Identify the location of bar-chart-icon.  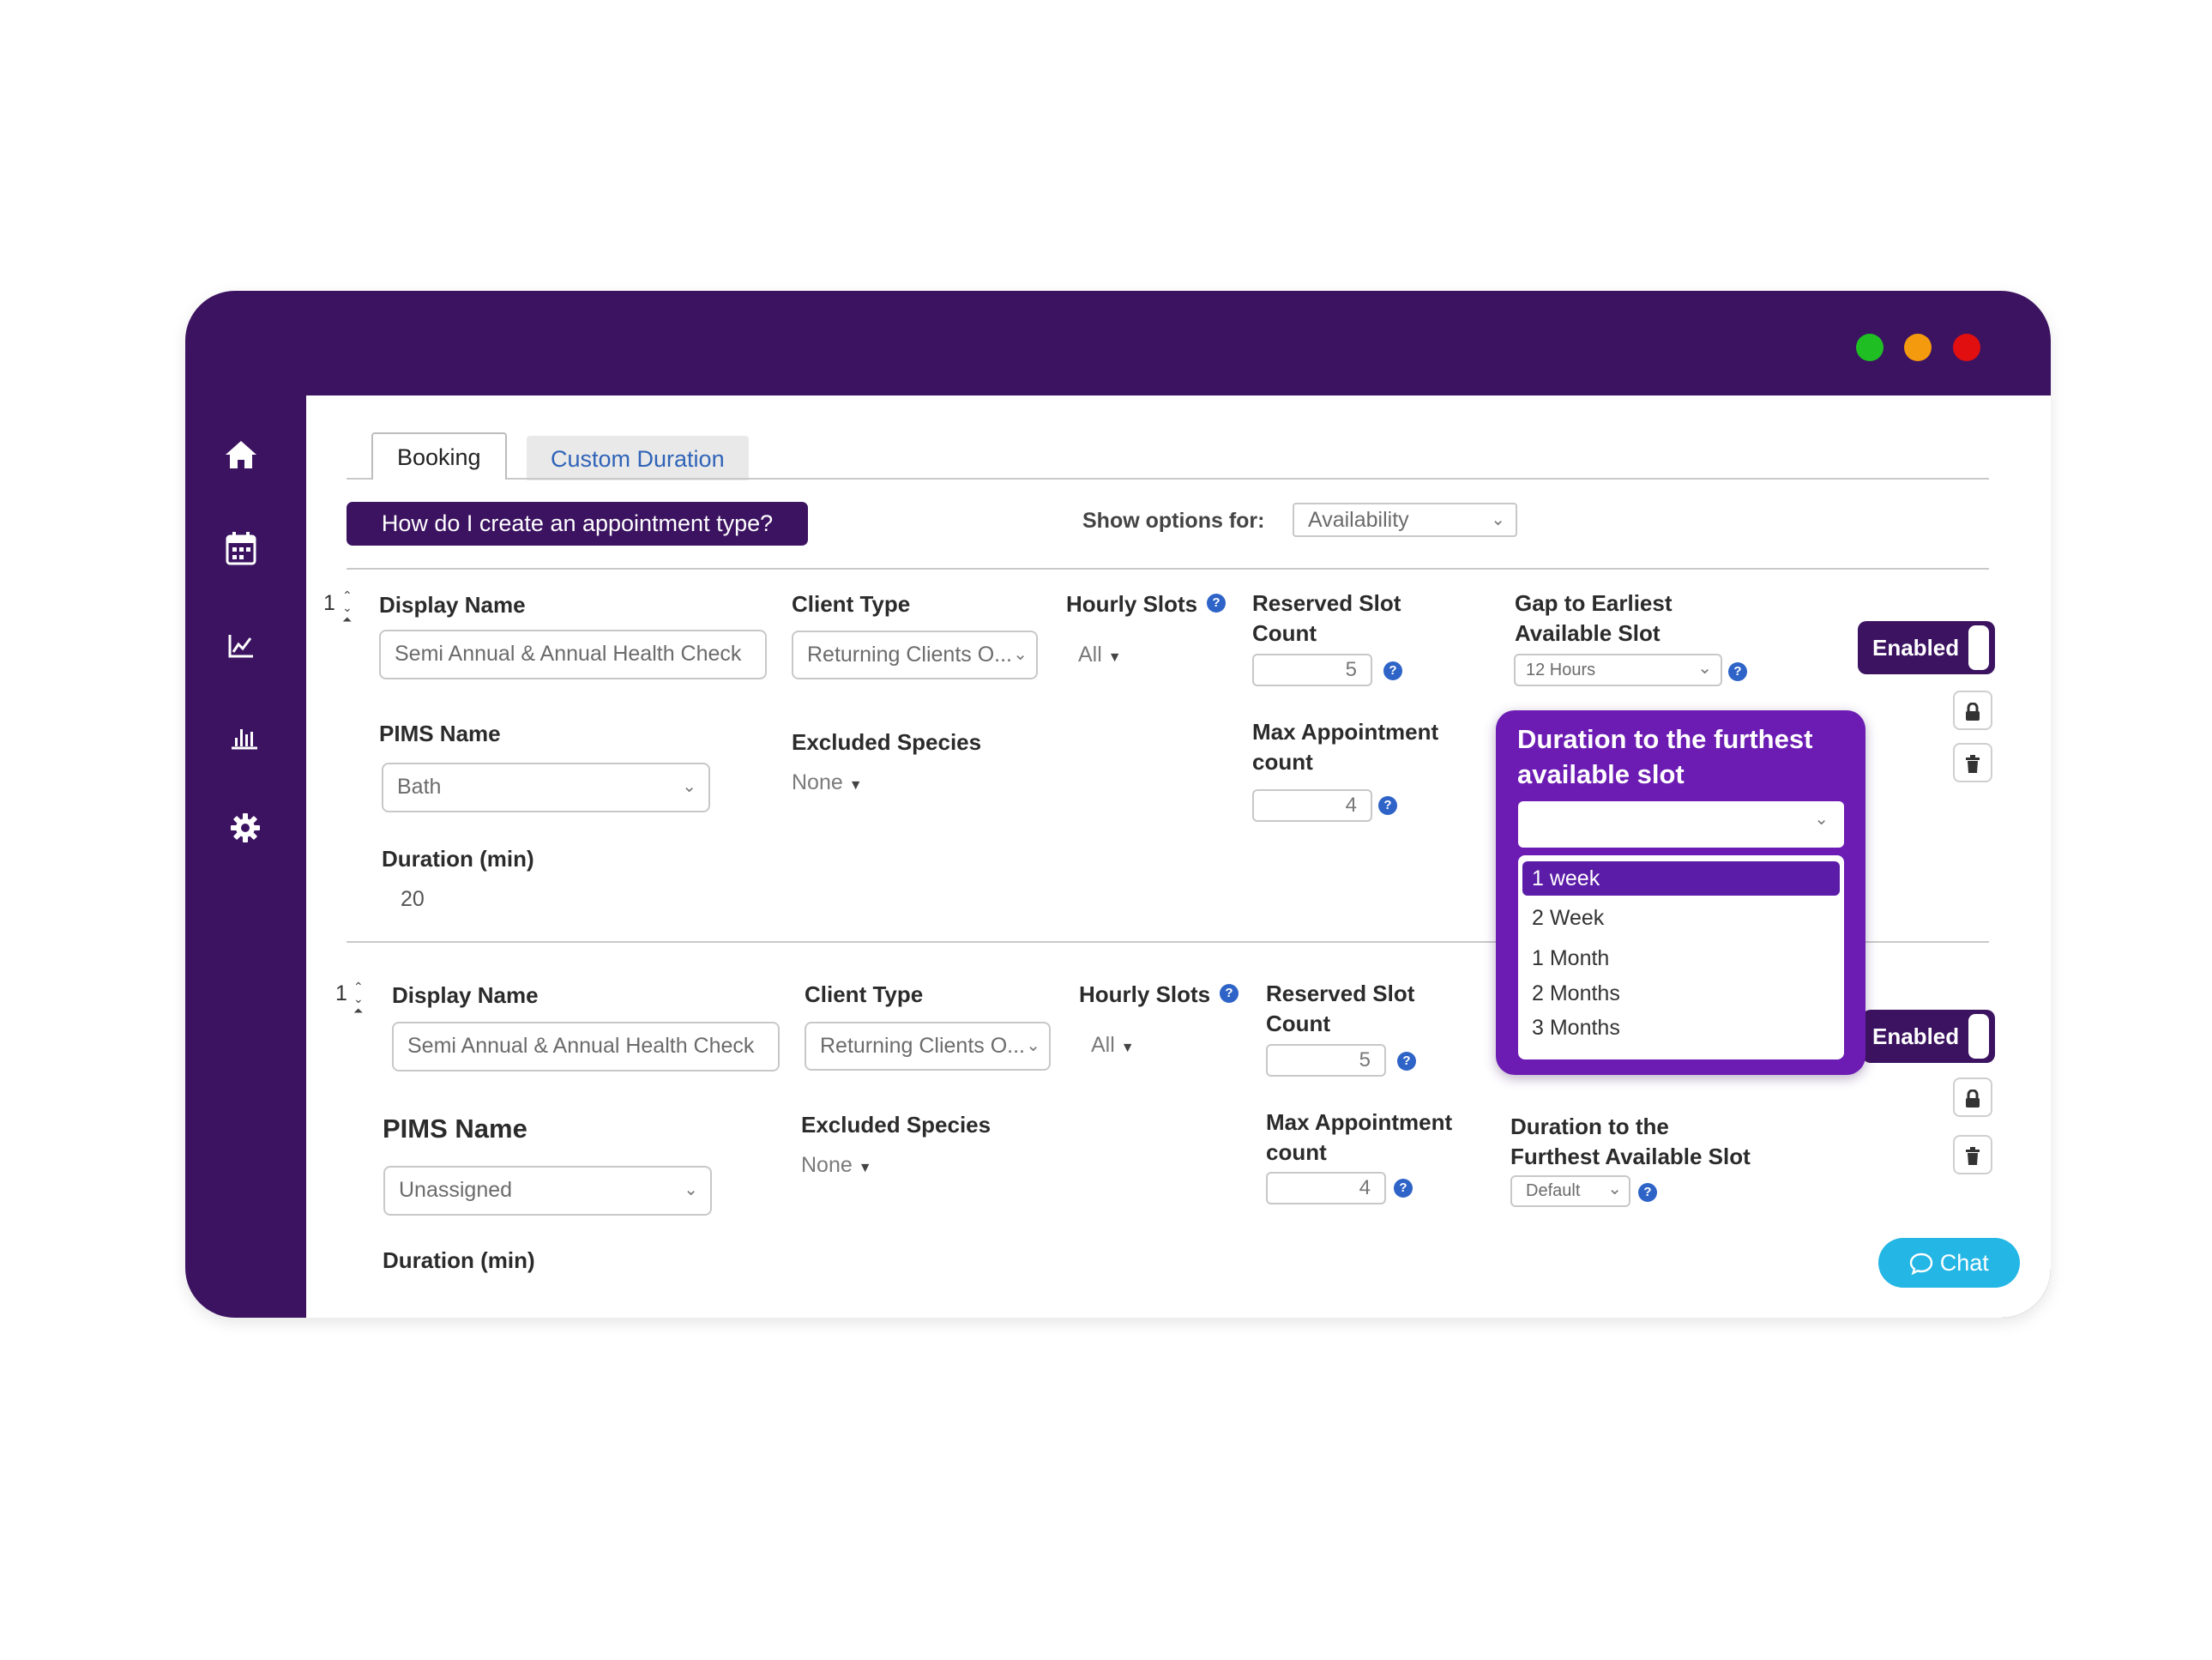
(244, 740).